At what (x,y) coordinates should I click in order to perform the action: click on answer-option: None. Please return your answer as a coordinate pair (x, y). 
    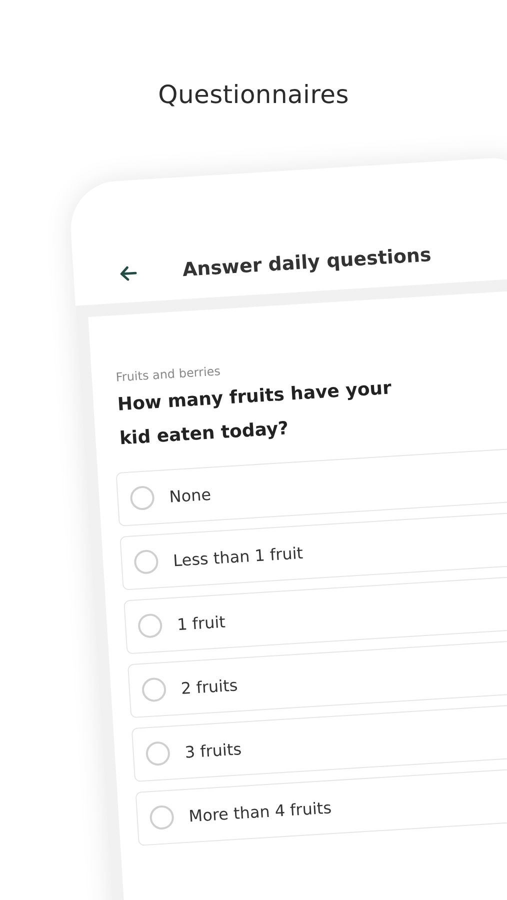
    Looking at the image, I should click on (311, 487).